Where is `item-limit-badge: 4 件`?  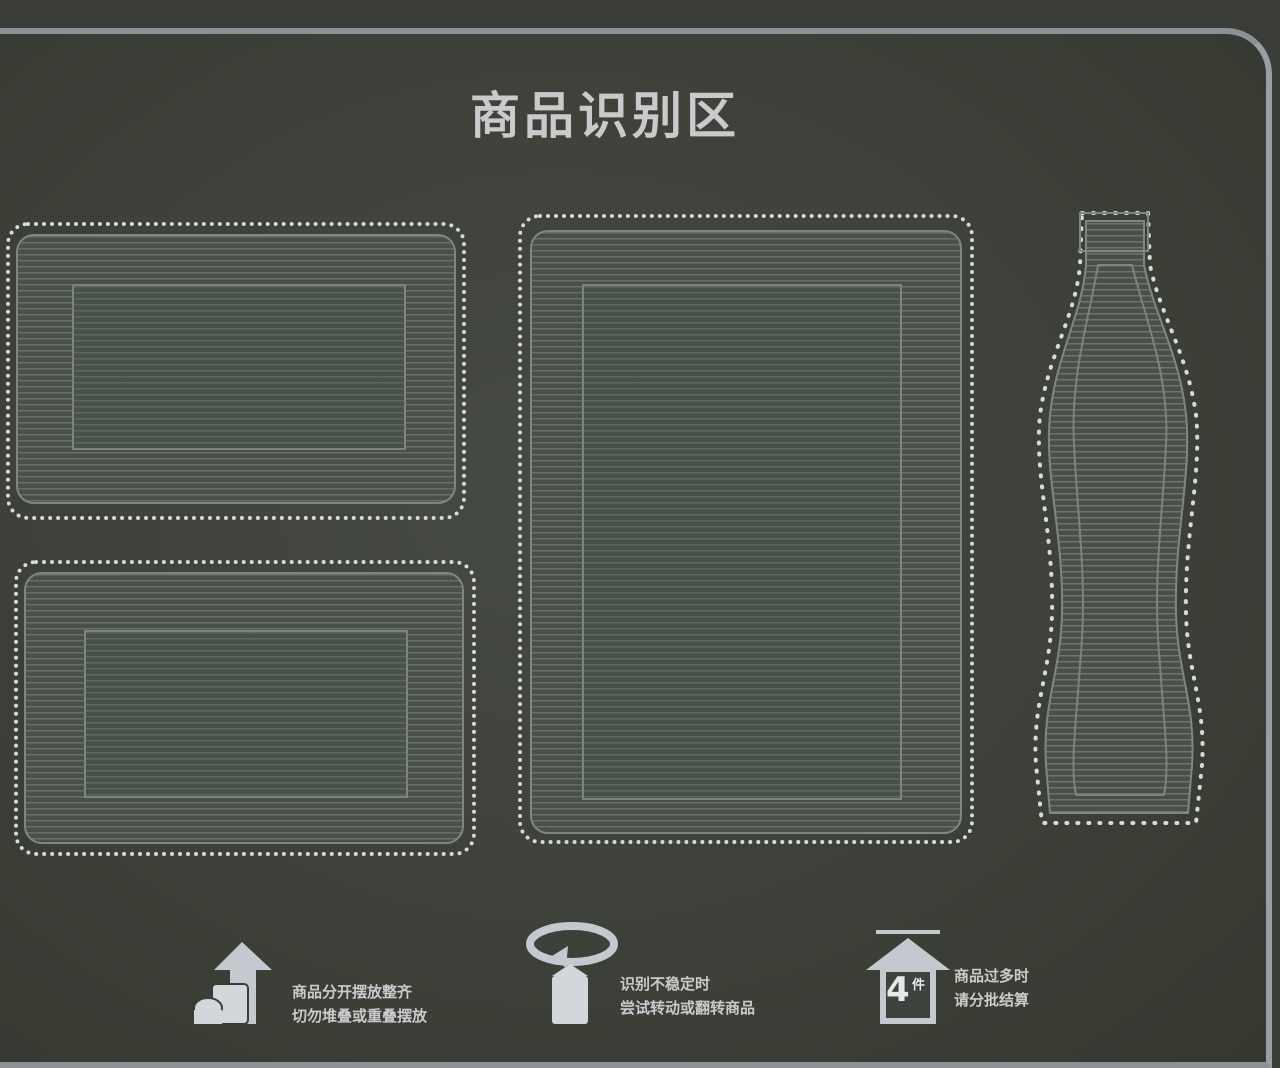 item-limit-badge: 4 件 is located at coordinates (909, 993).